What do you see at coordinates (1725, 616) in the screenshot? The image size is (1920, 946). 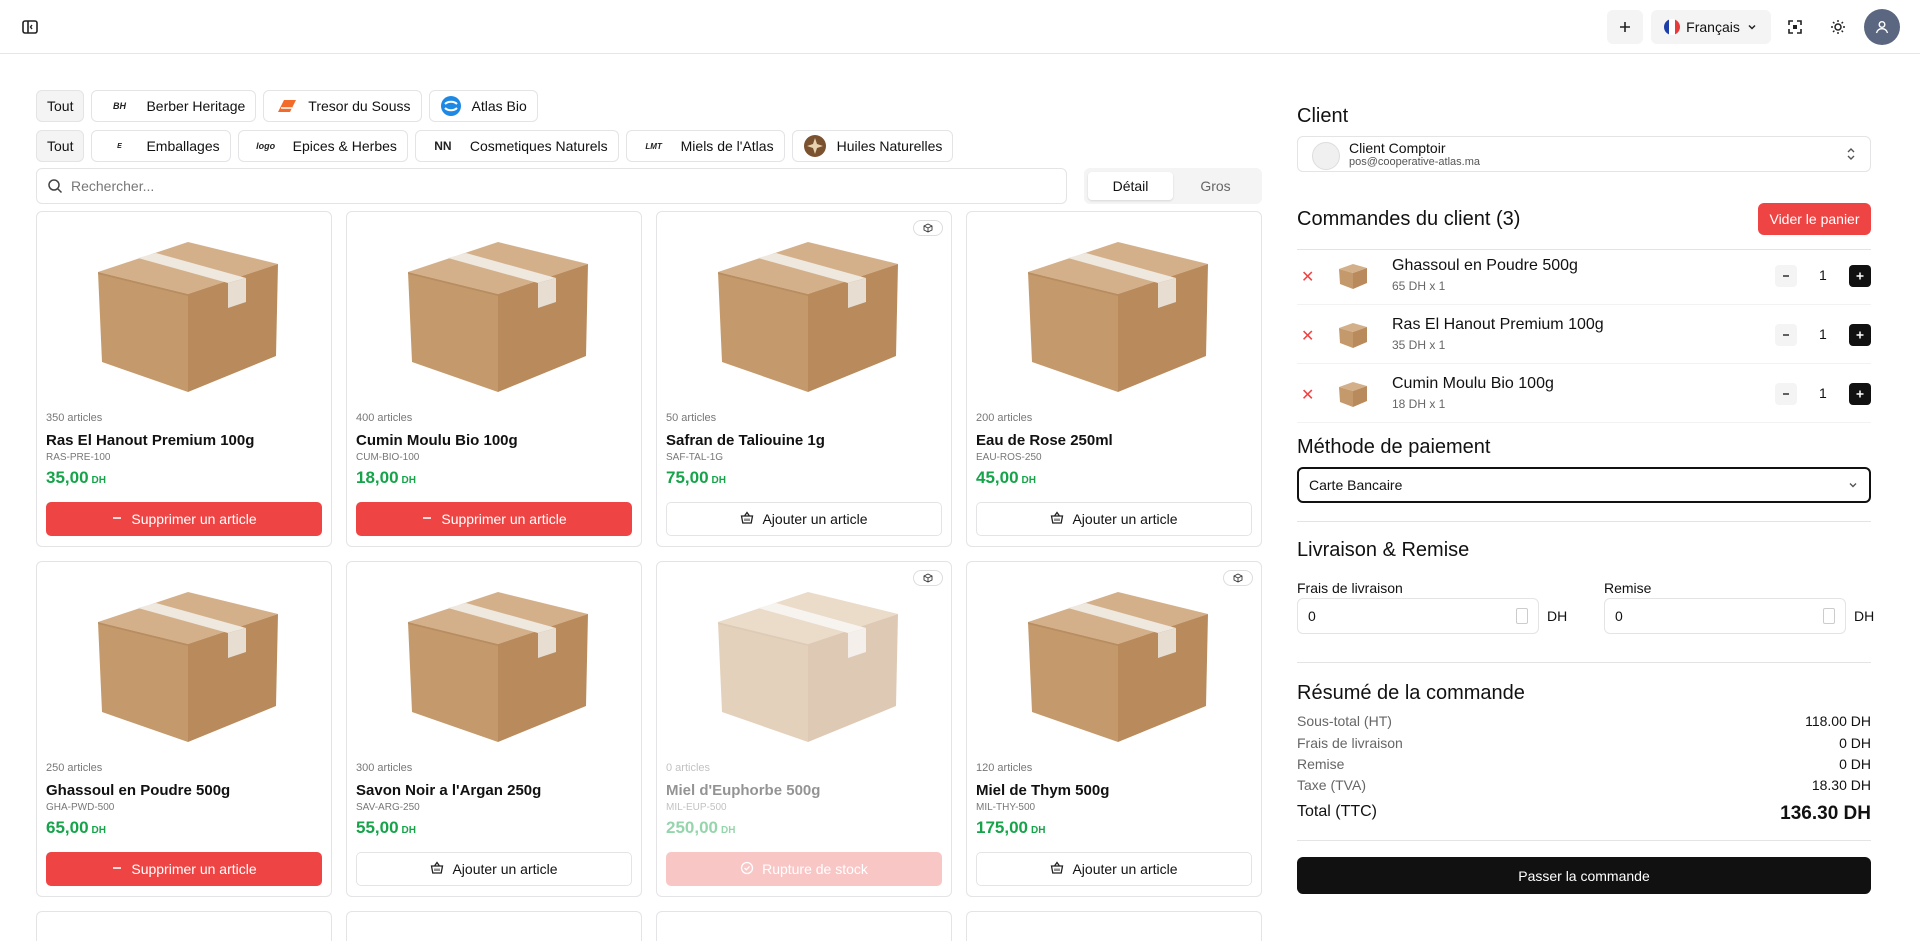 I see `discount-input: 0` at bounding box center [1725, 616].